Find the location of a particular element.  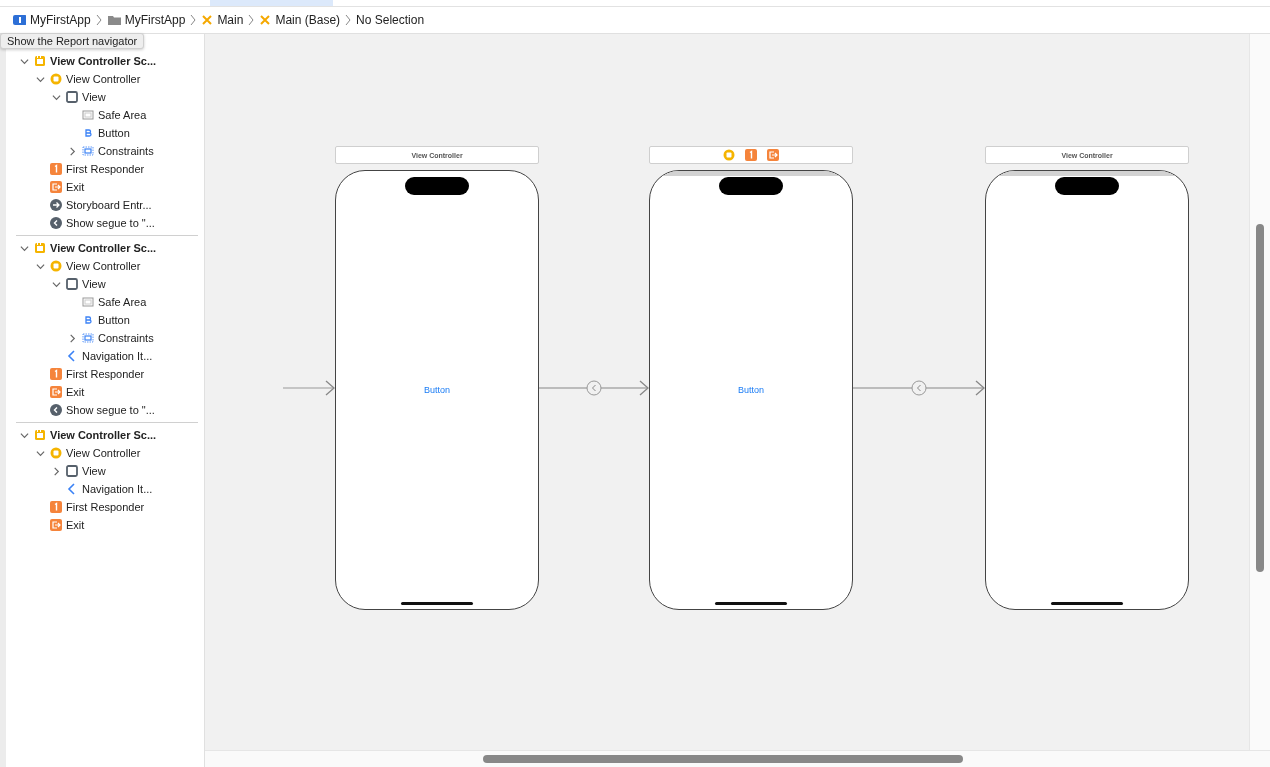

breadcrumb-item: Main (Base) is located at coordinates (300, 20).